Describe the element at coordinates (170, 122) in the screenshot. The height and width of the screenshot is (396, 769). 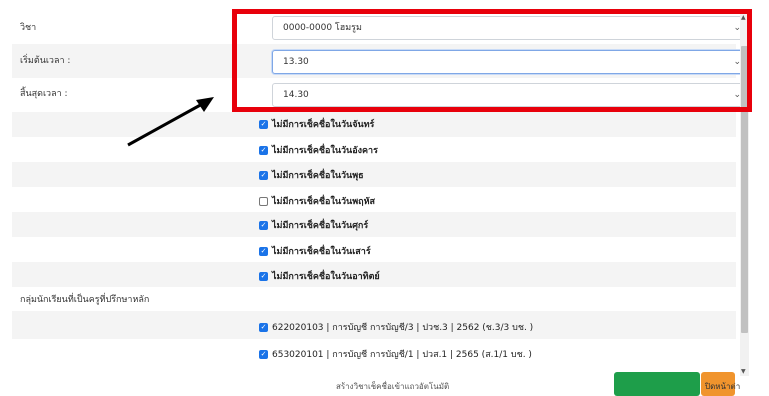
I see `pointer-arrow-icon` at that location.